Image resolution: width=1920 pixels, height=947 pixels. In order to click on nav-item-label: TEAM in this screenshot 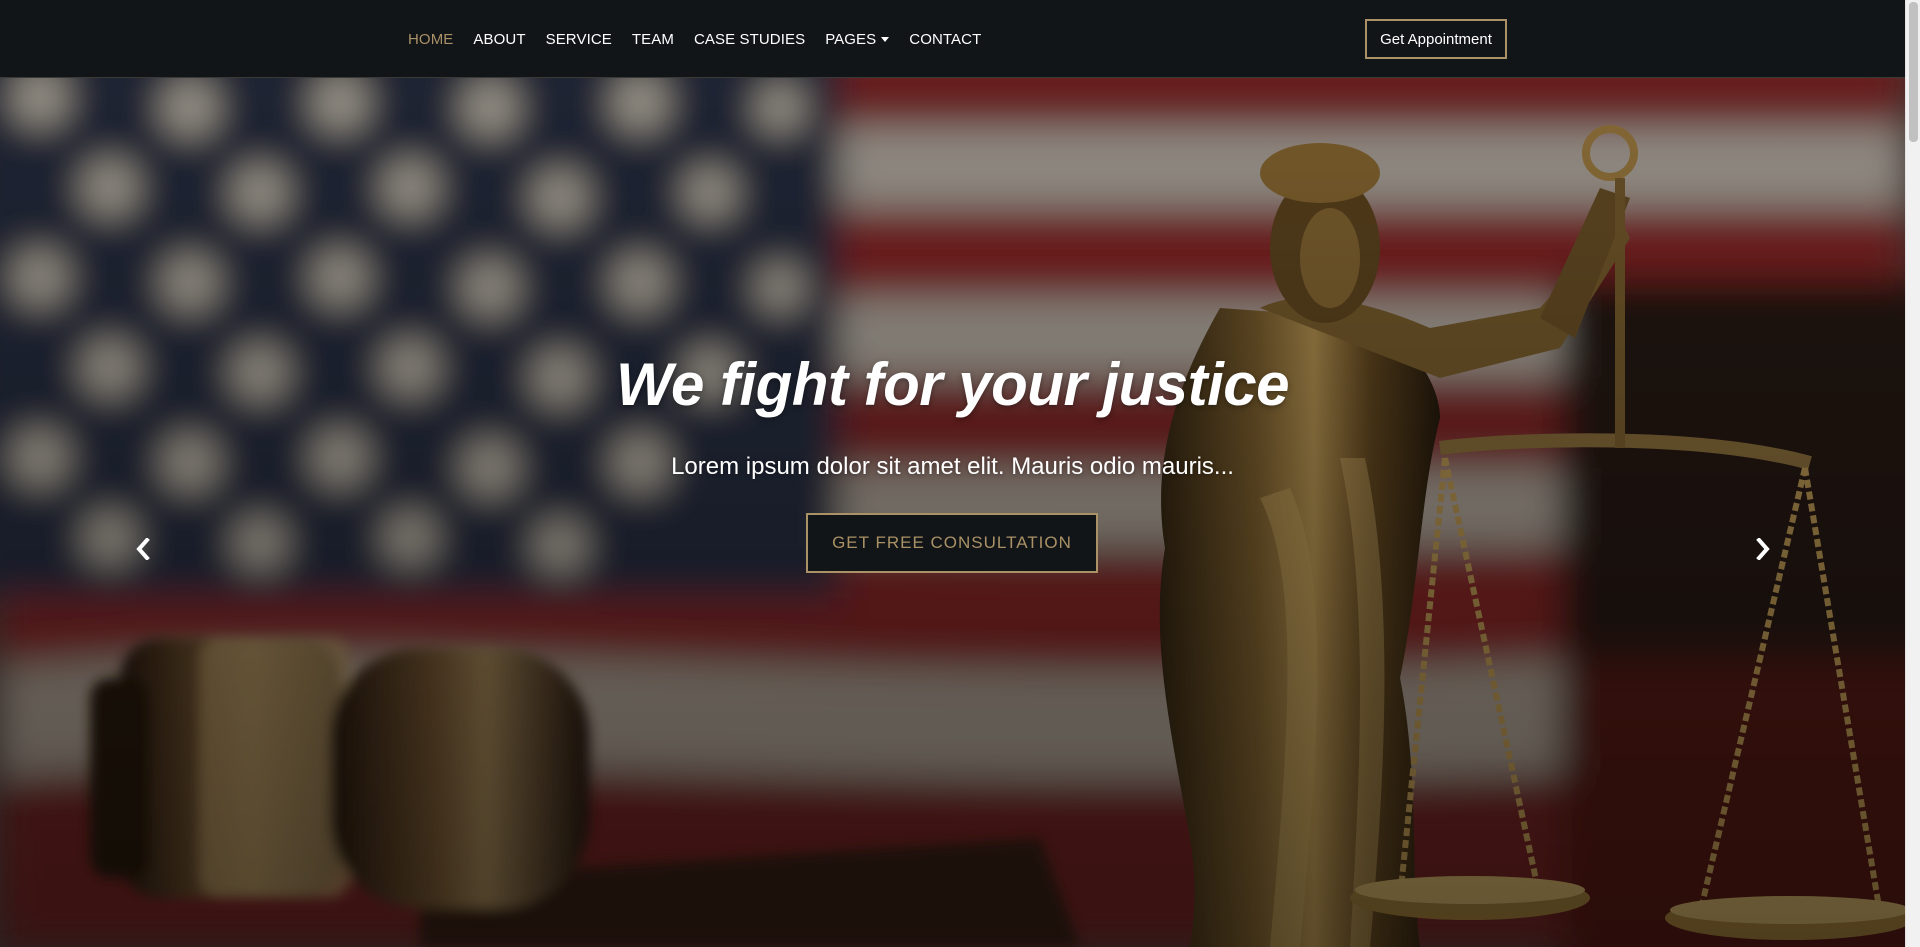, I will do `click(652, 39)`.